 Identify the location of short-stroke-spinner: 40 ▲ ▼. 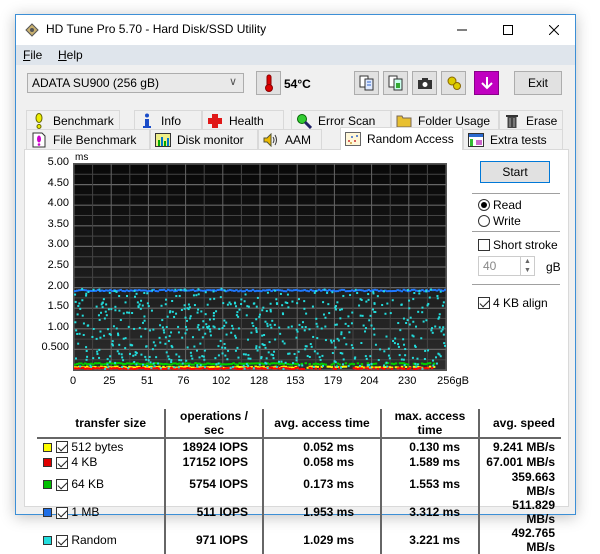
(506, 266).